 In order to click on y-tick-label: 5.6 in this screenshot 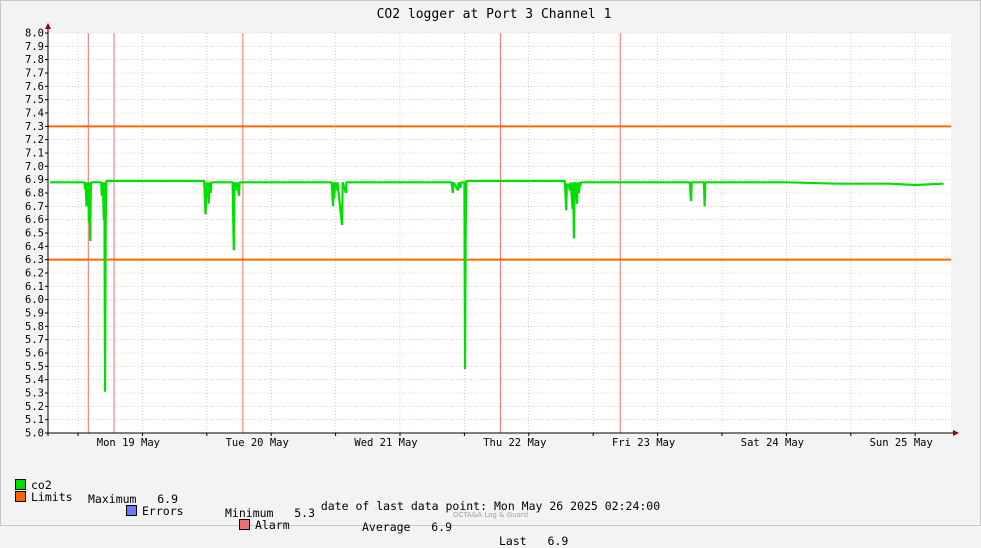, I will do `click(34, 354)`.